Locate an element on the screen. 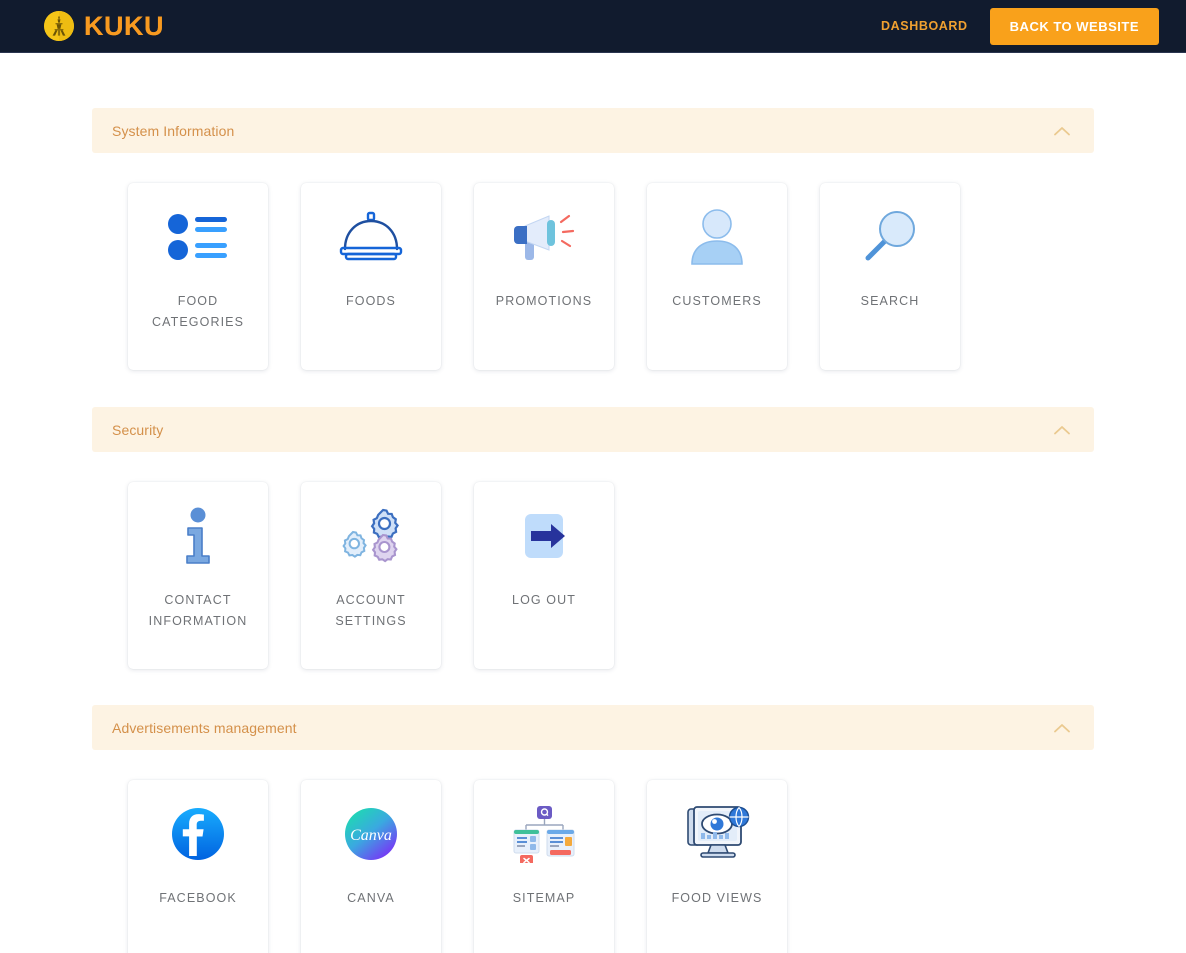 This screenshot has height=953, width=1186. megaphone-icon is located at coordinates (544, 237).